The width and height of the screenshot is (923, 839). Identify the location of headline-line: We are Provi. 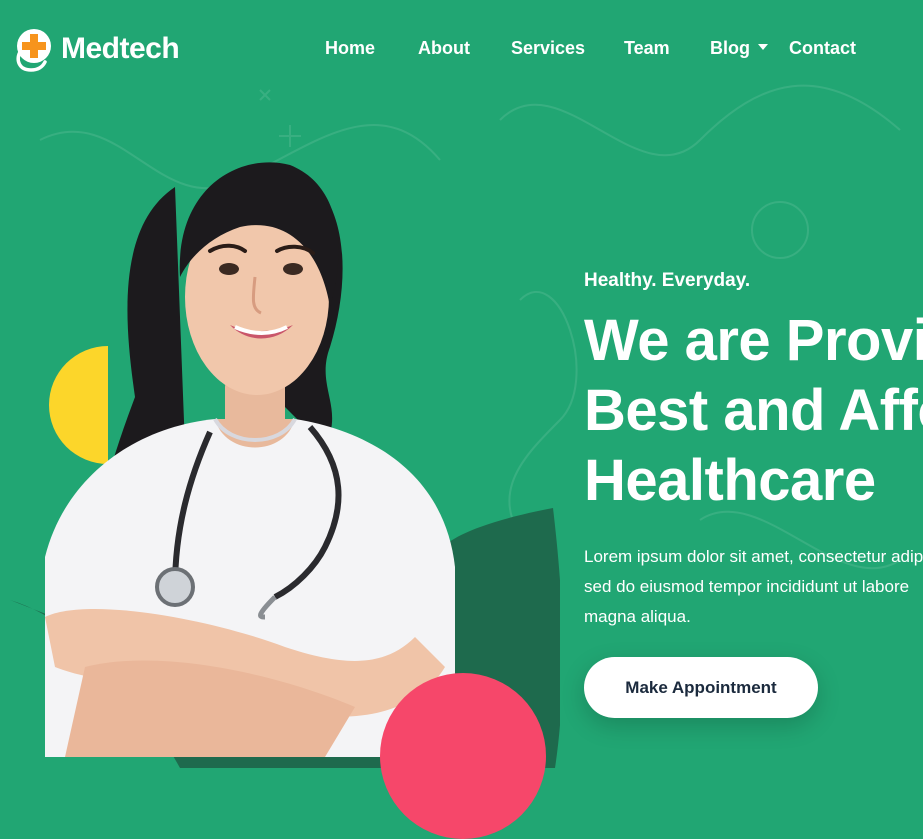
(753, 340).